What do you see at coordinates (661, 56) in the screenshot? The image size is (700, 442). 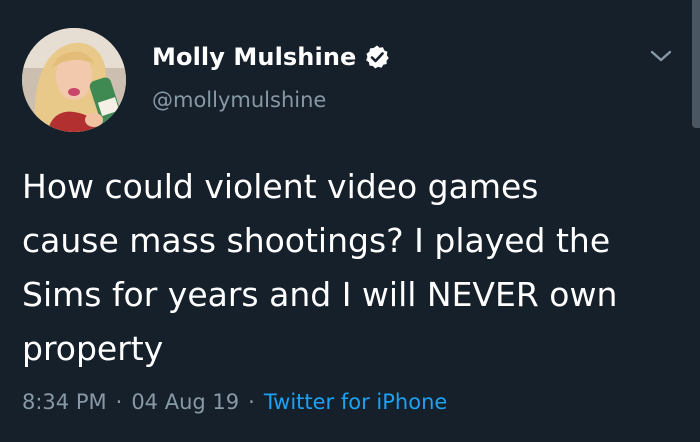 I see `chevron-down-icon` at bounding box center [661, 56].